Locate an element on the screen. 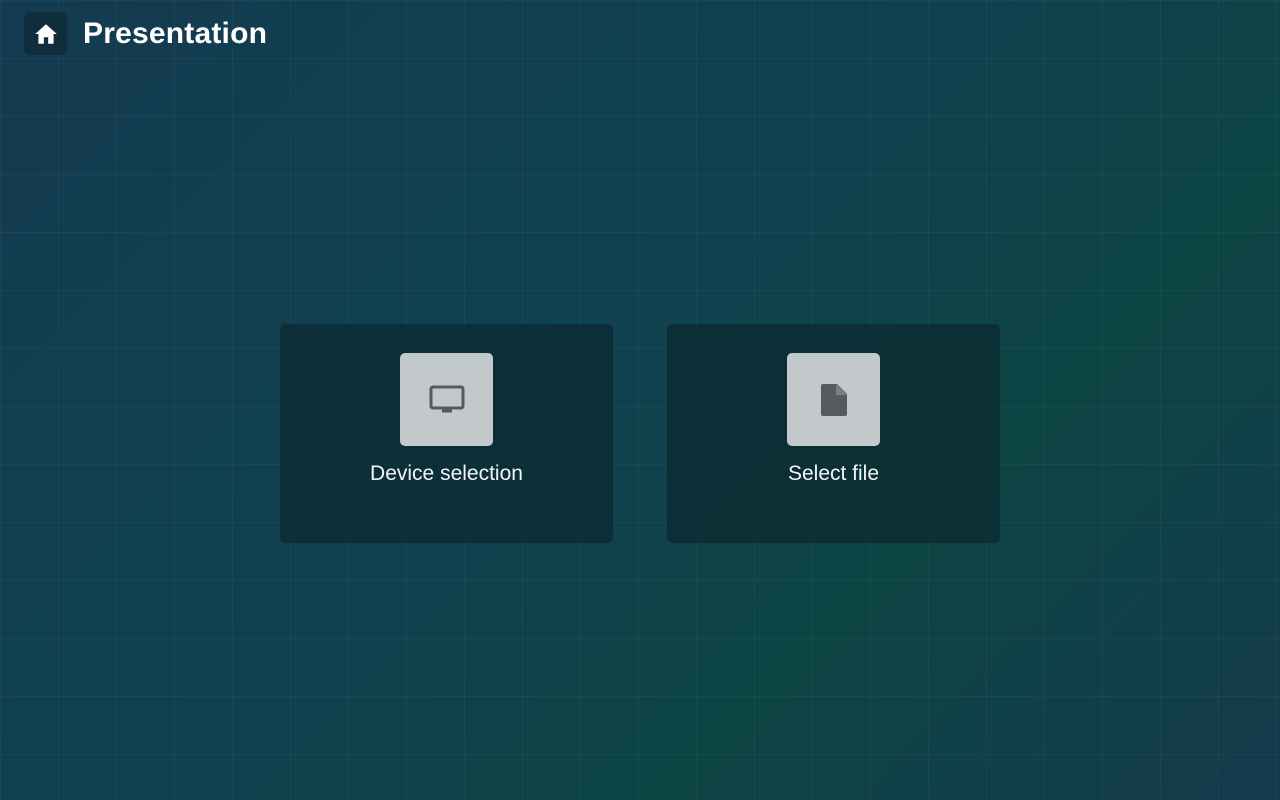 This screenshot has width=1280, height=800. device-selection-tile: Device selection is located at coordinates (446, 433).